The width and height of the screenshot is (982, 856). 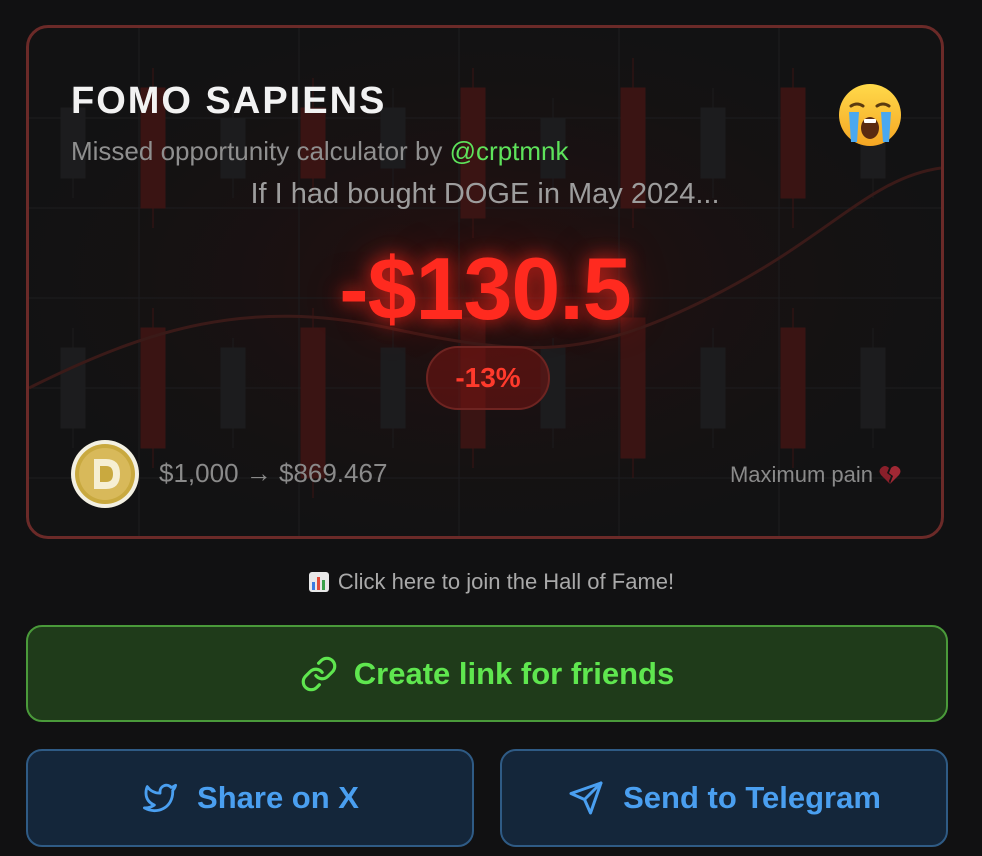 I want to click on share-on-x-label: Share on X, so click(x=278, y=797).